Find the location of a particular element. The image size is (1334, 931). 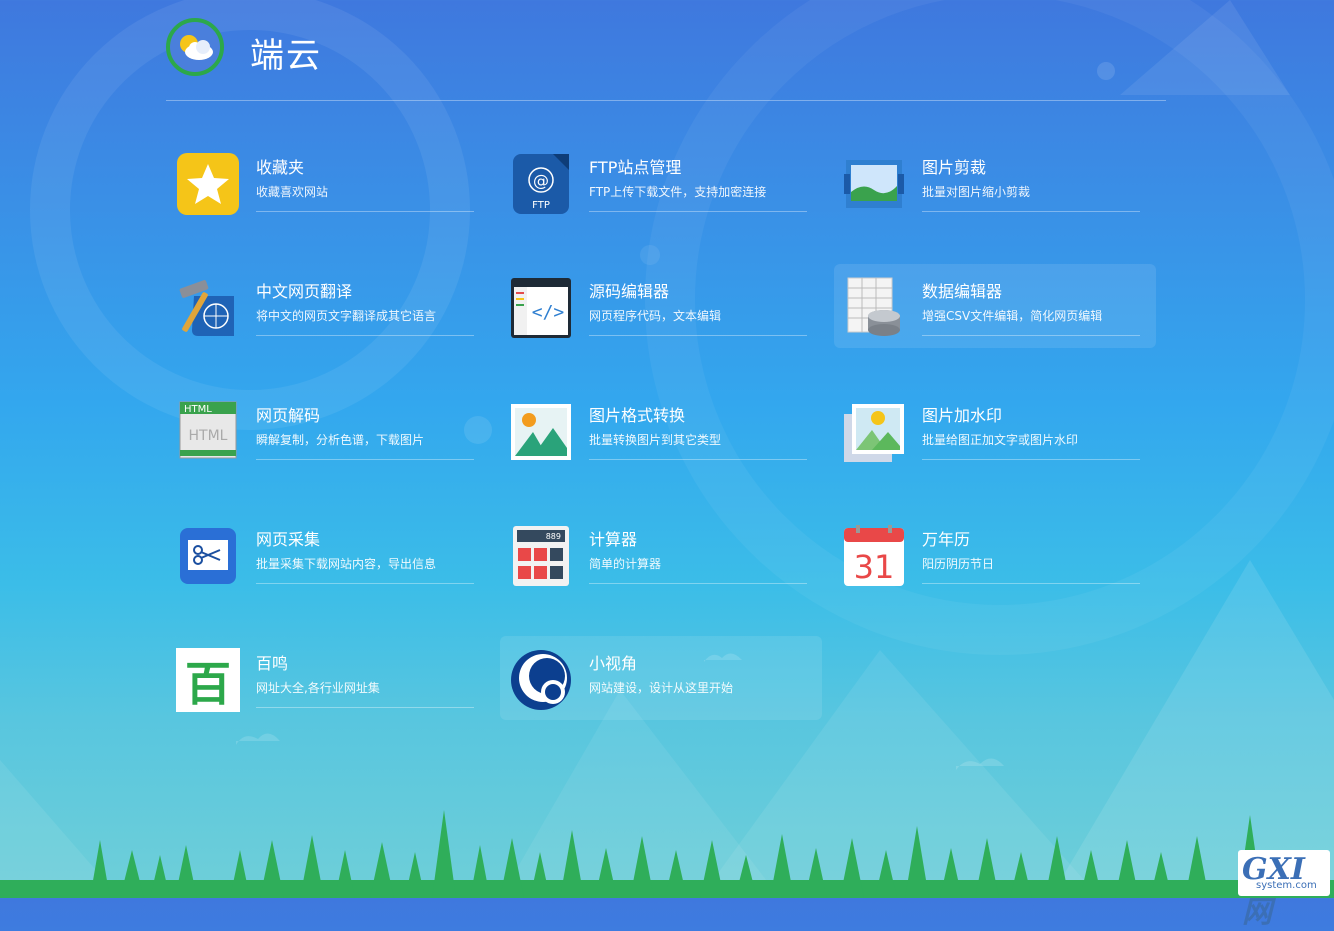

calendar-icon: 31 is located at coordinates (874, 555).